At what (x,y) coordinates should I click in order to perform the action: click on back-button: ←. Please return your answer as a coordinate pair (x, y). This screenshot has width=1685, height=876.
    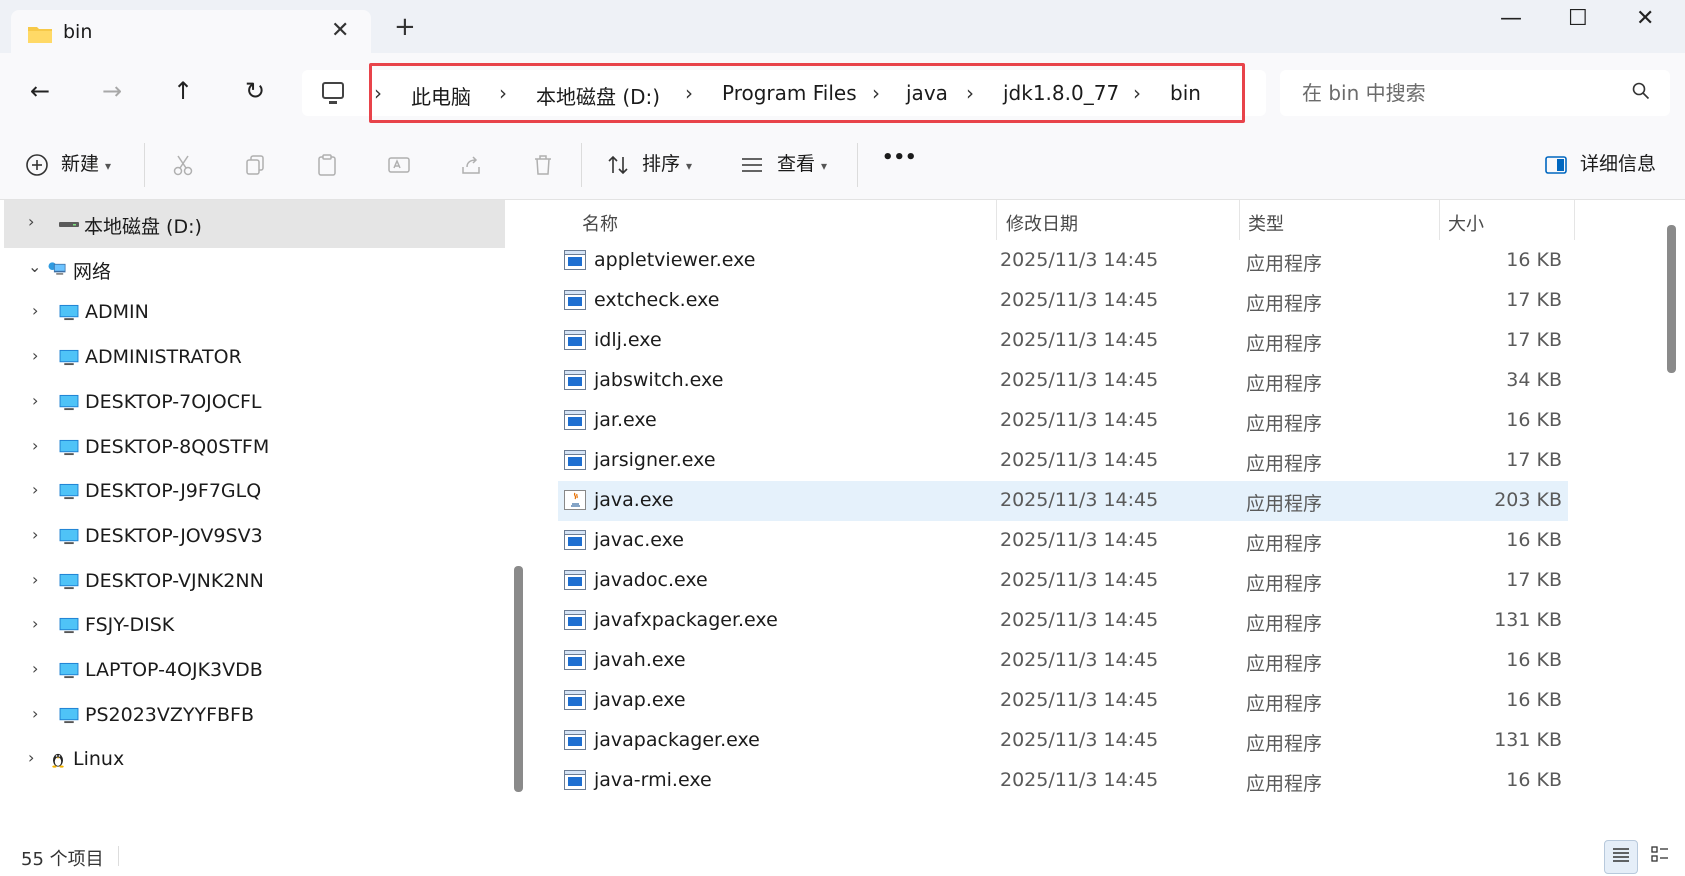
    Looking at the image, I should click on (40, 91).